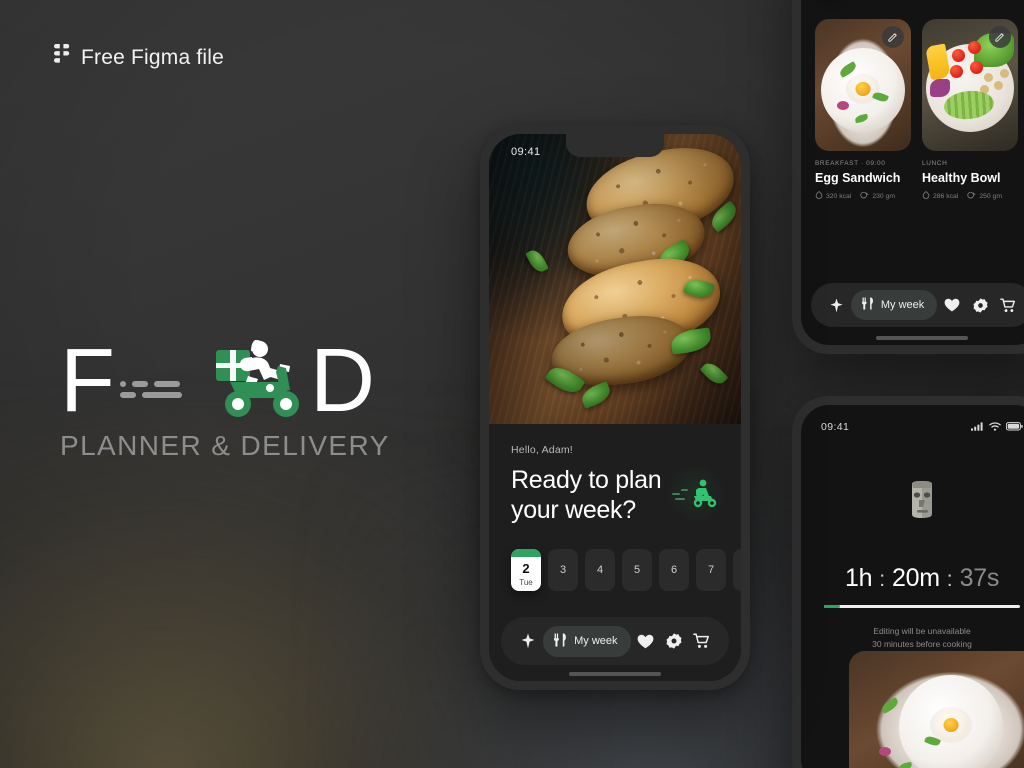 Image resolution: width=1024 pixels, height=768 pixels. I want to click on meal-card, so click(936, 709).